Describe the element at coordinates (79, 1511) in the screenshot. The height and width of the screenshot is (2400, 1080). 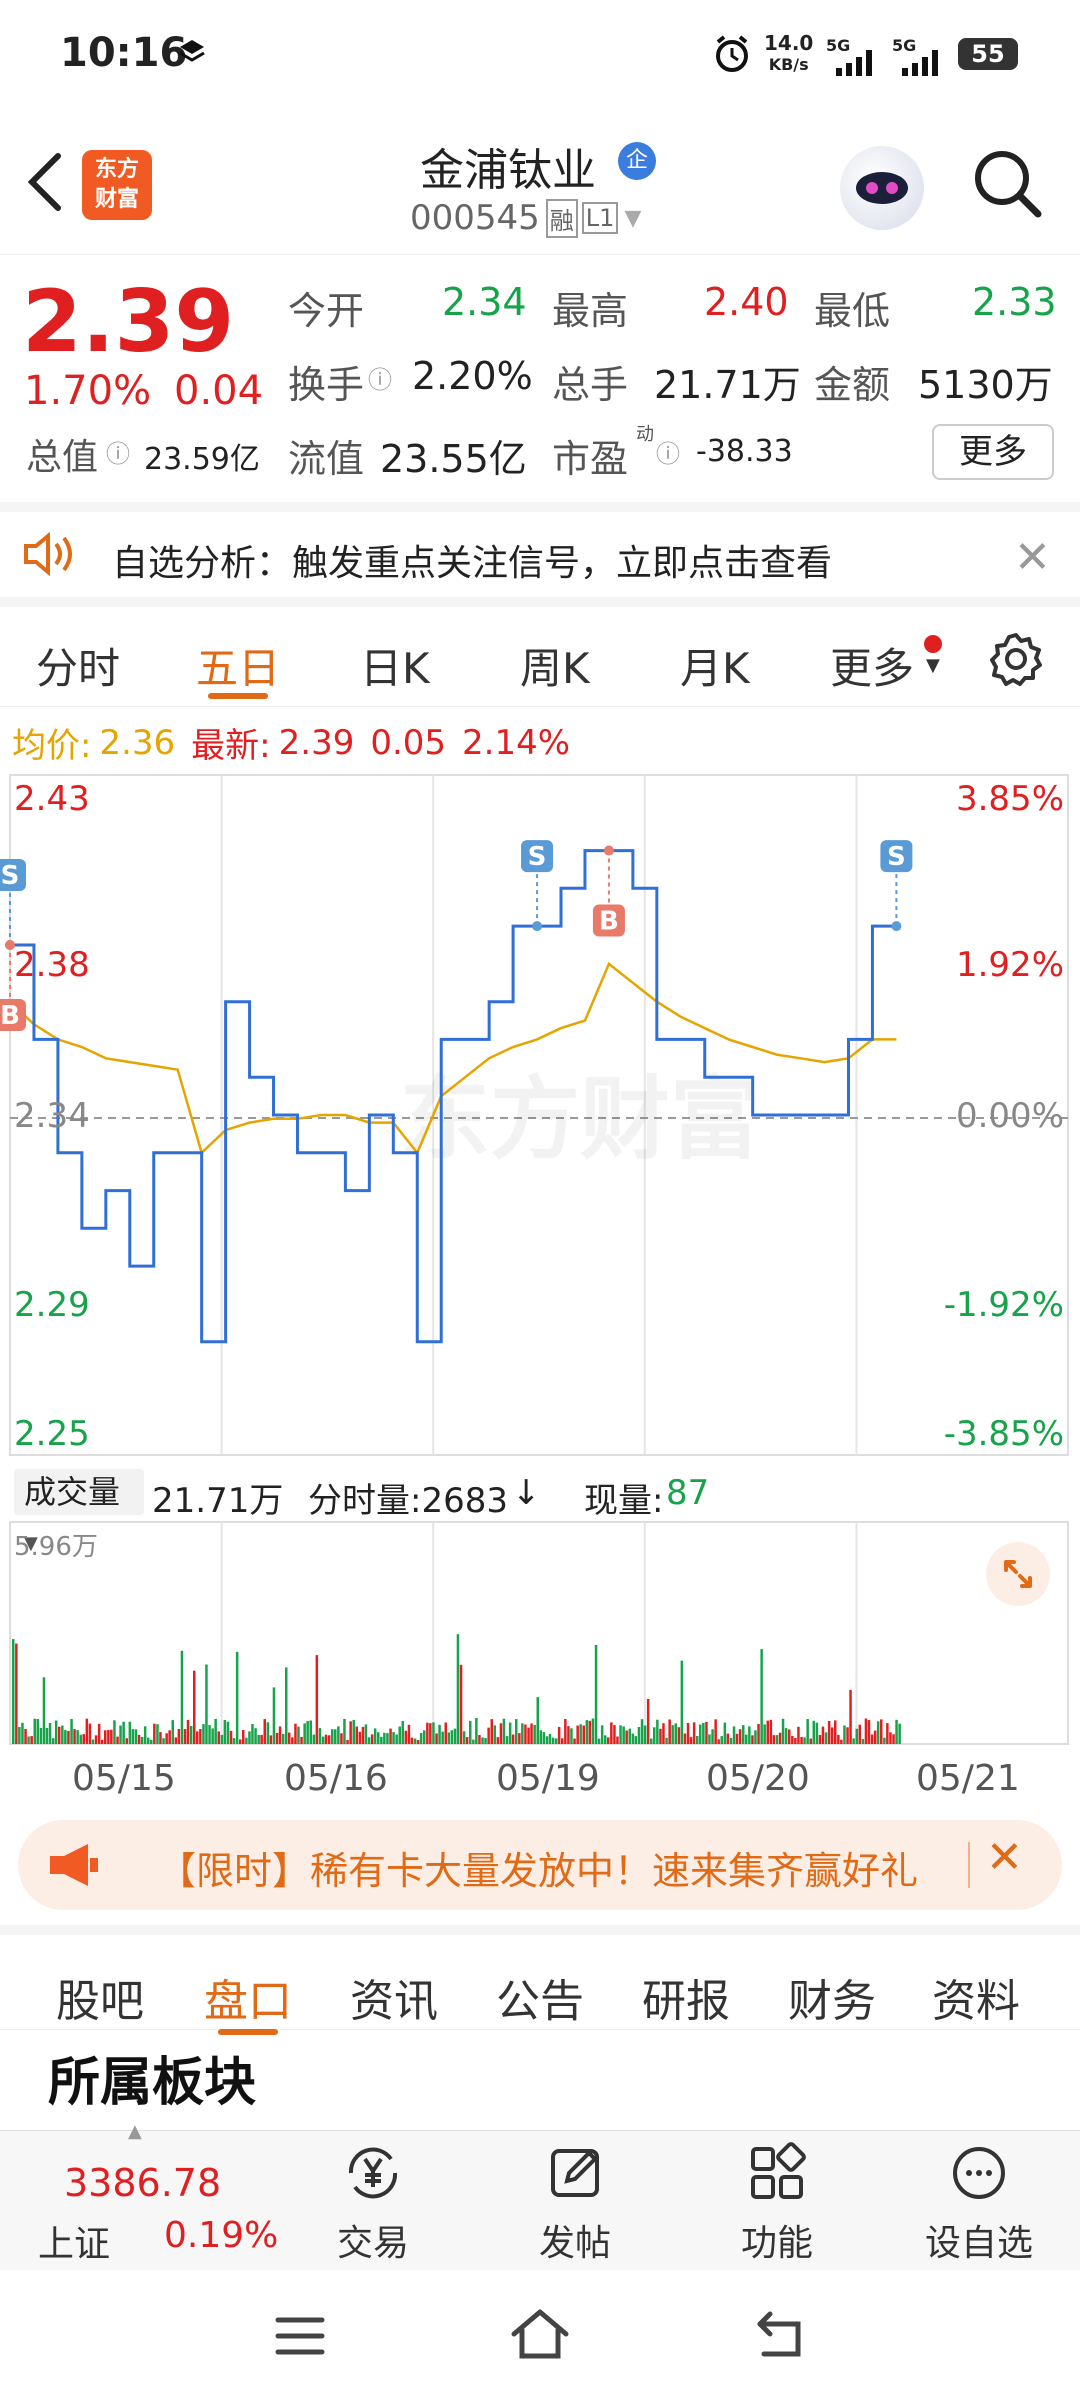
I see `volume-selector: 成交量 ▼` at that location.